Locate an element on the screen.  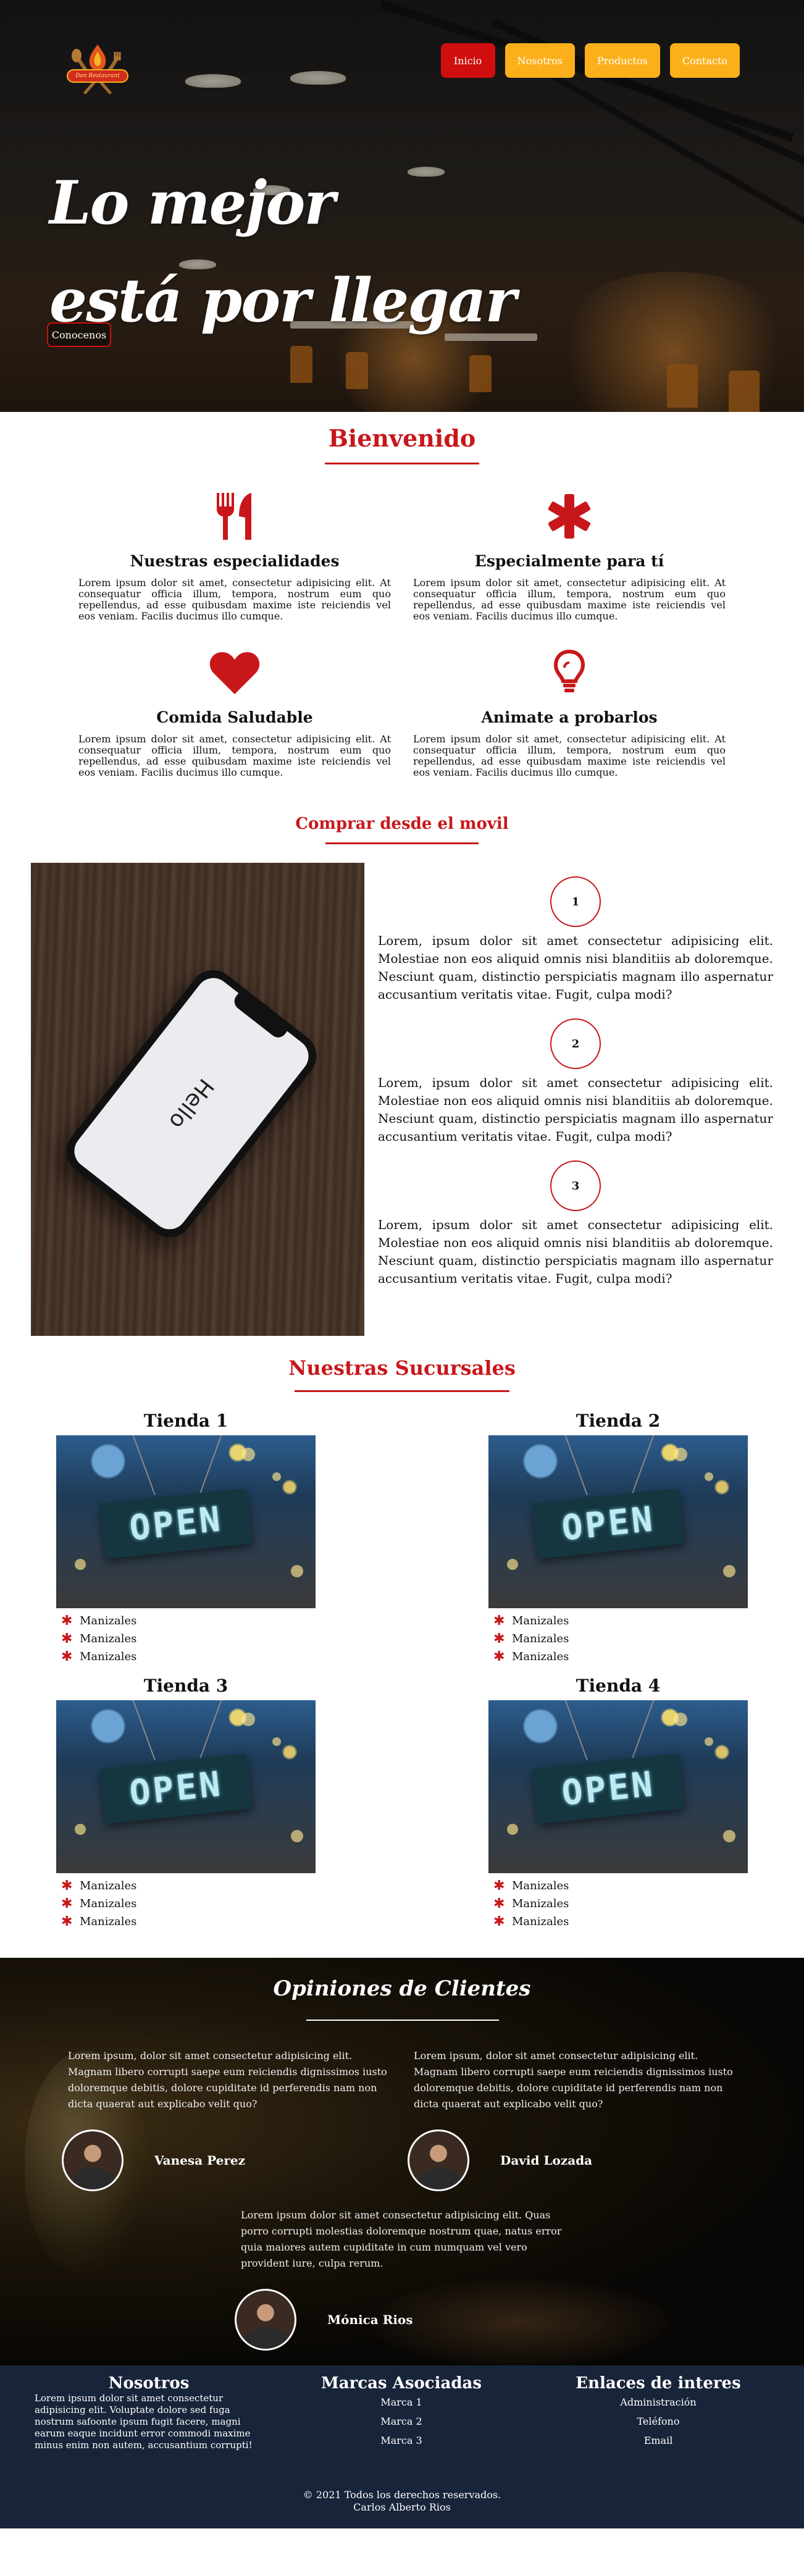
restaurant-logo: Don Restaurant is located at coordinates (98, 70).